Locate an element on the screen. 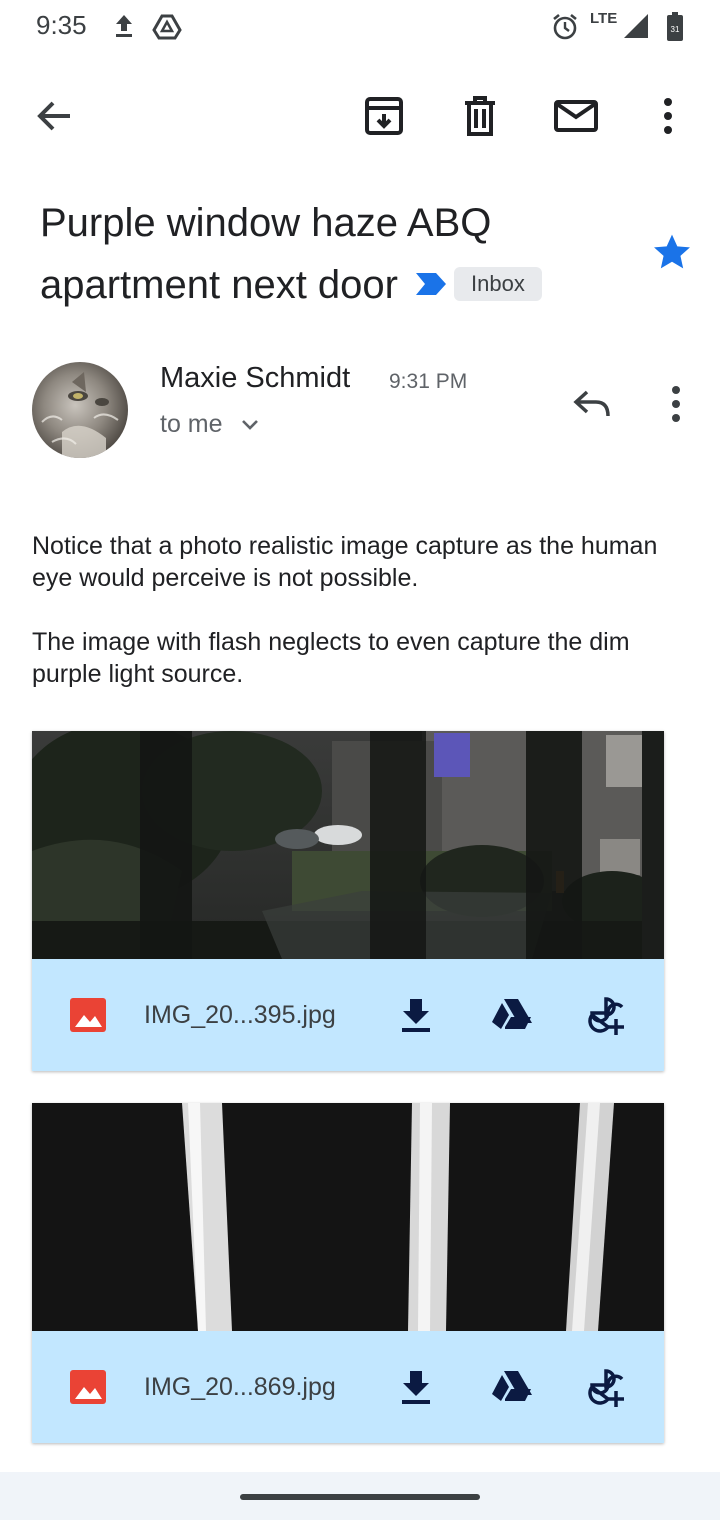 This screenshot has width=720, height=1520. chevron-down-icon is located at coordinates (249, 424).